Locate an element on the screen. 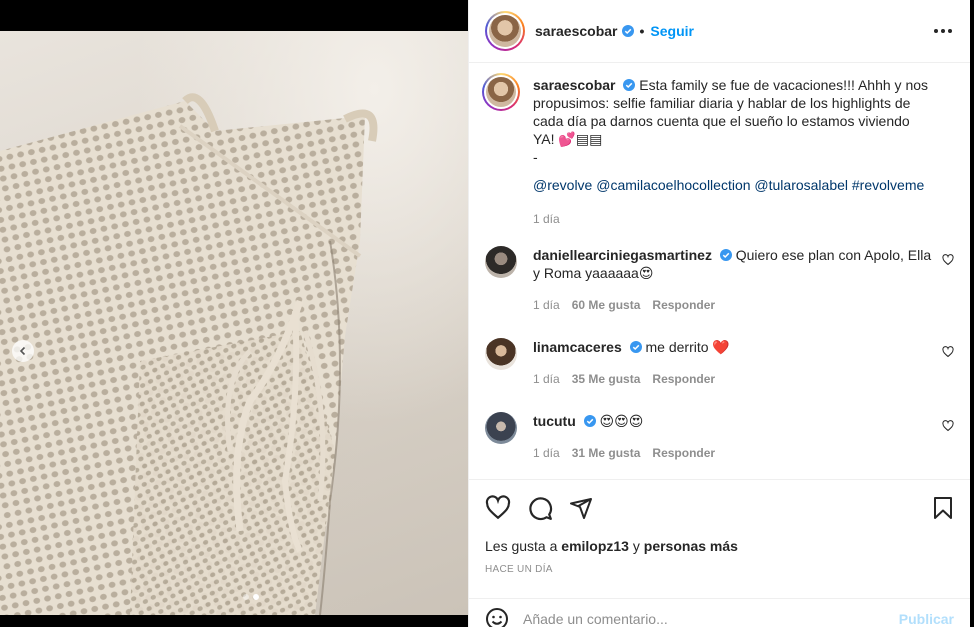 The width and height of the screenshot is (974, 627). comment-username: linamcaceres is located at coordinates (577, 347).